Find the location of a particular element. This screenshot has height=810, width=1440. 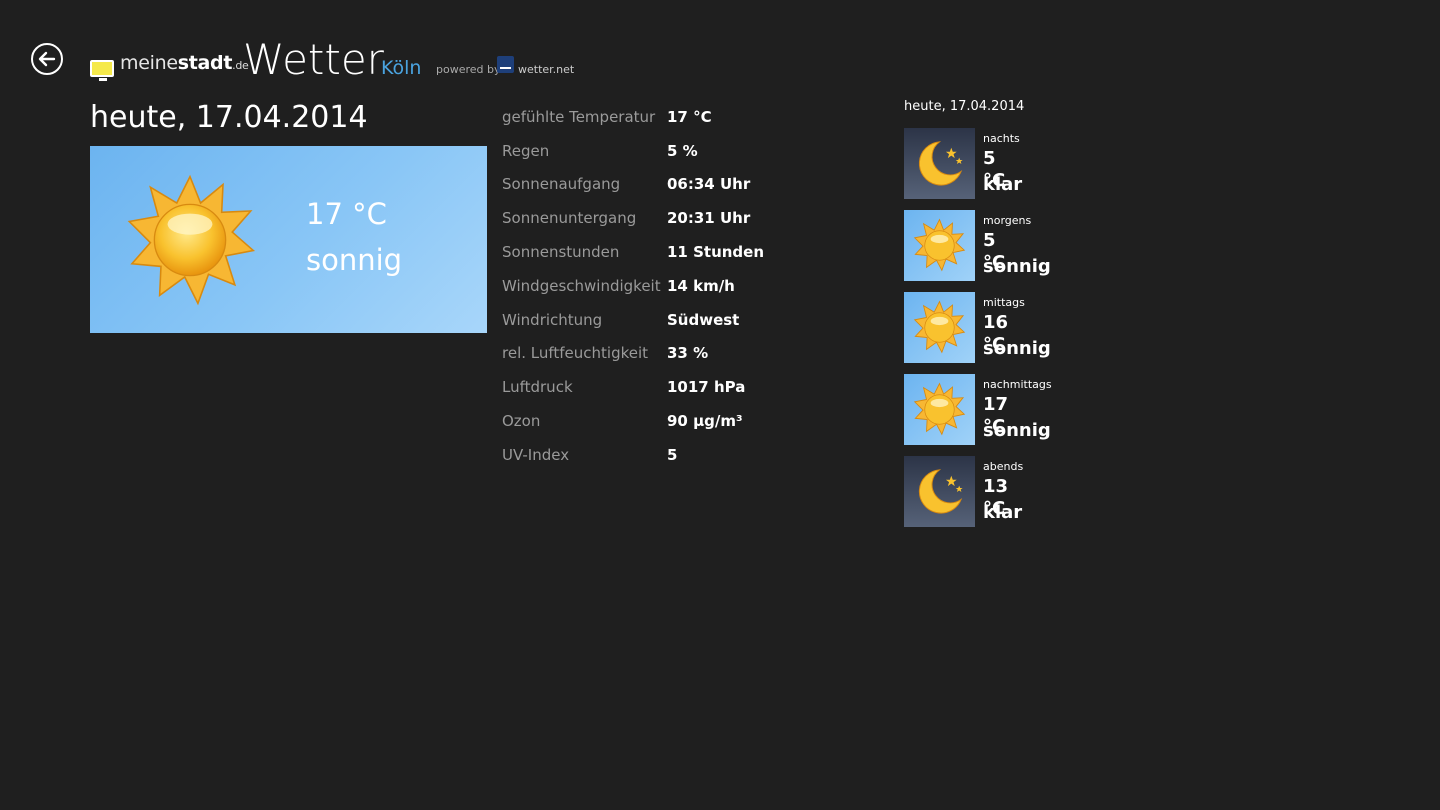

forecast-heading: heute, 17.04.2014 is located at coordinates (964, 106).